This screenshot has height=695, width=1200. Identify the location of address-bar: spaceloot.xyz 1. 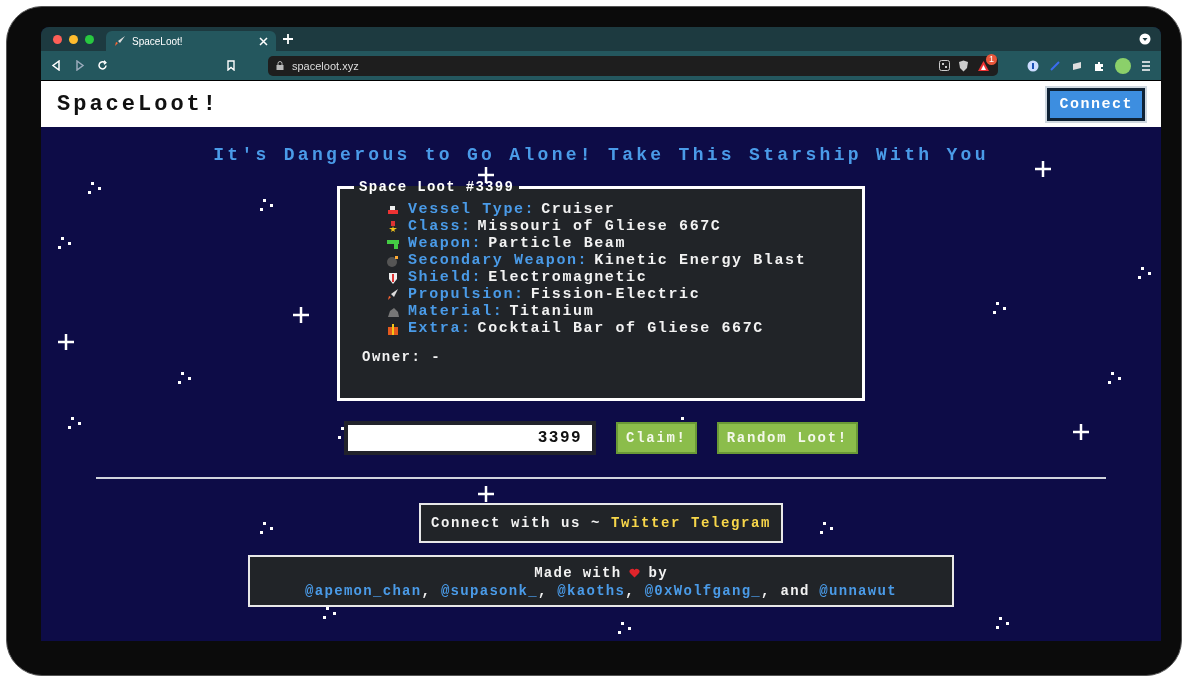
(633, 65).